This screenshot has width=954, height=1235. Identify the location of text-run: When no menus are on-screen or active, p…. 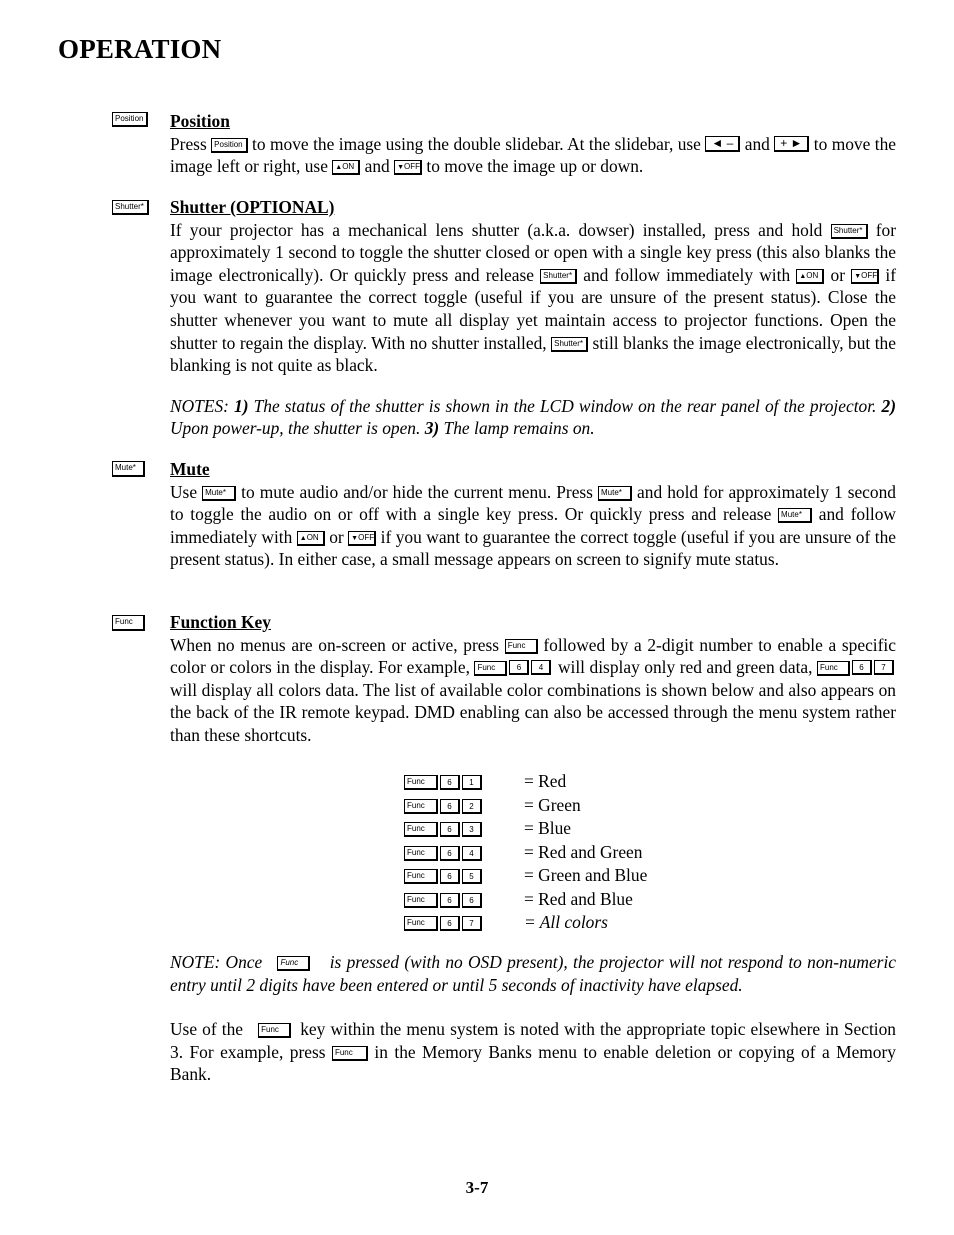
(337, 644).